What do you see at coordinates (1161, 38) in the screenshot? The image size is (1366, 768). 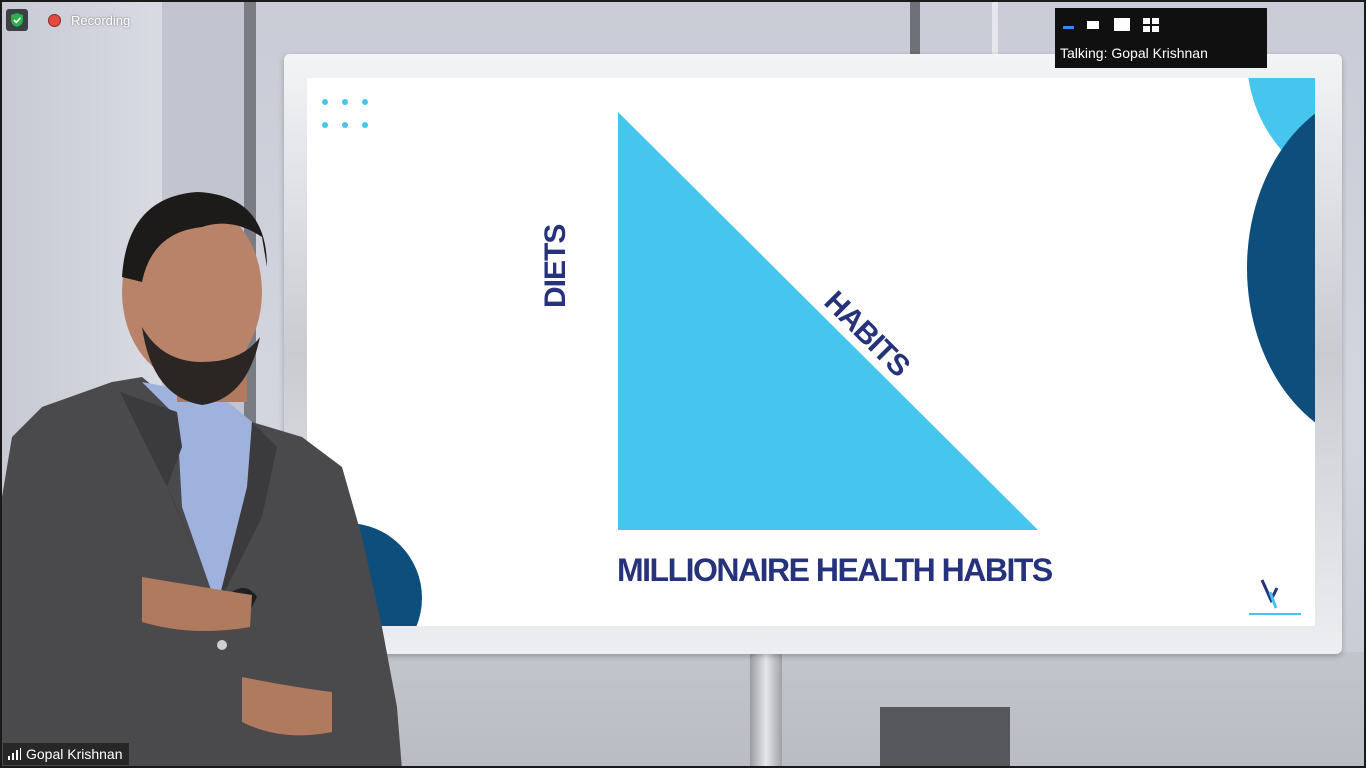 I see `speaker-panel: Talking: Gopal Krishnan` at bounding box center [1161, 38].